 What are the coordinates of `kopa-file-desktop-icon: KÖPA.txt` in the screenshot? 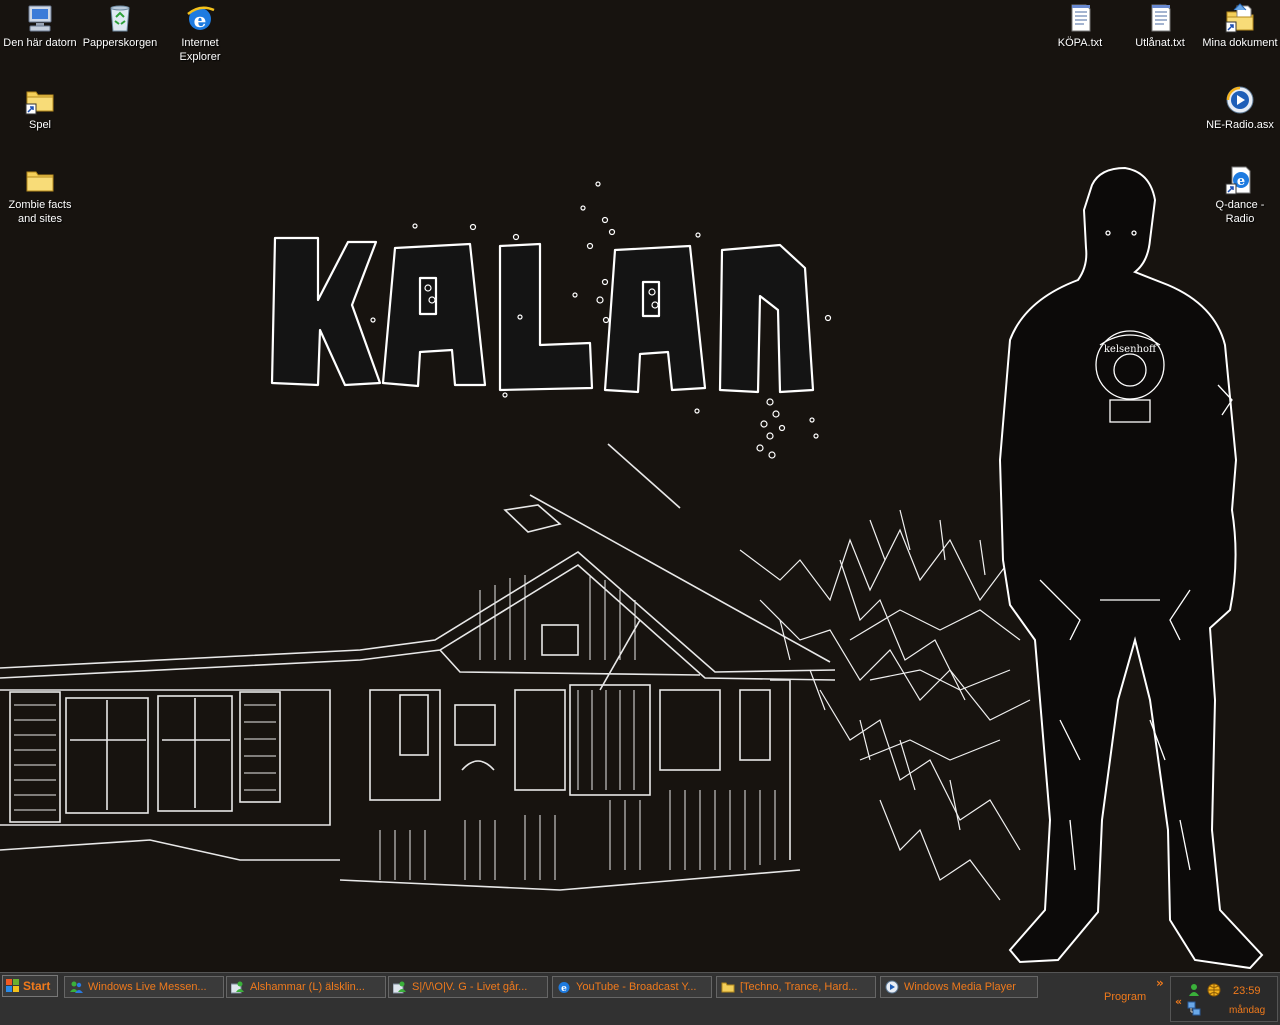 It's located at (1080, 26).